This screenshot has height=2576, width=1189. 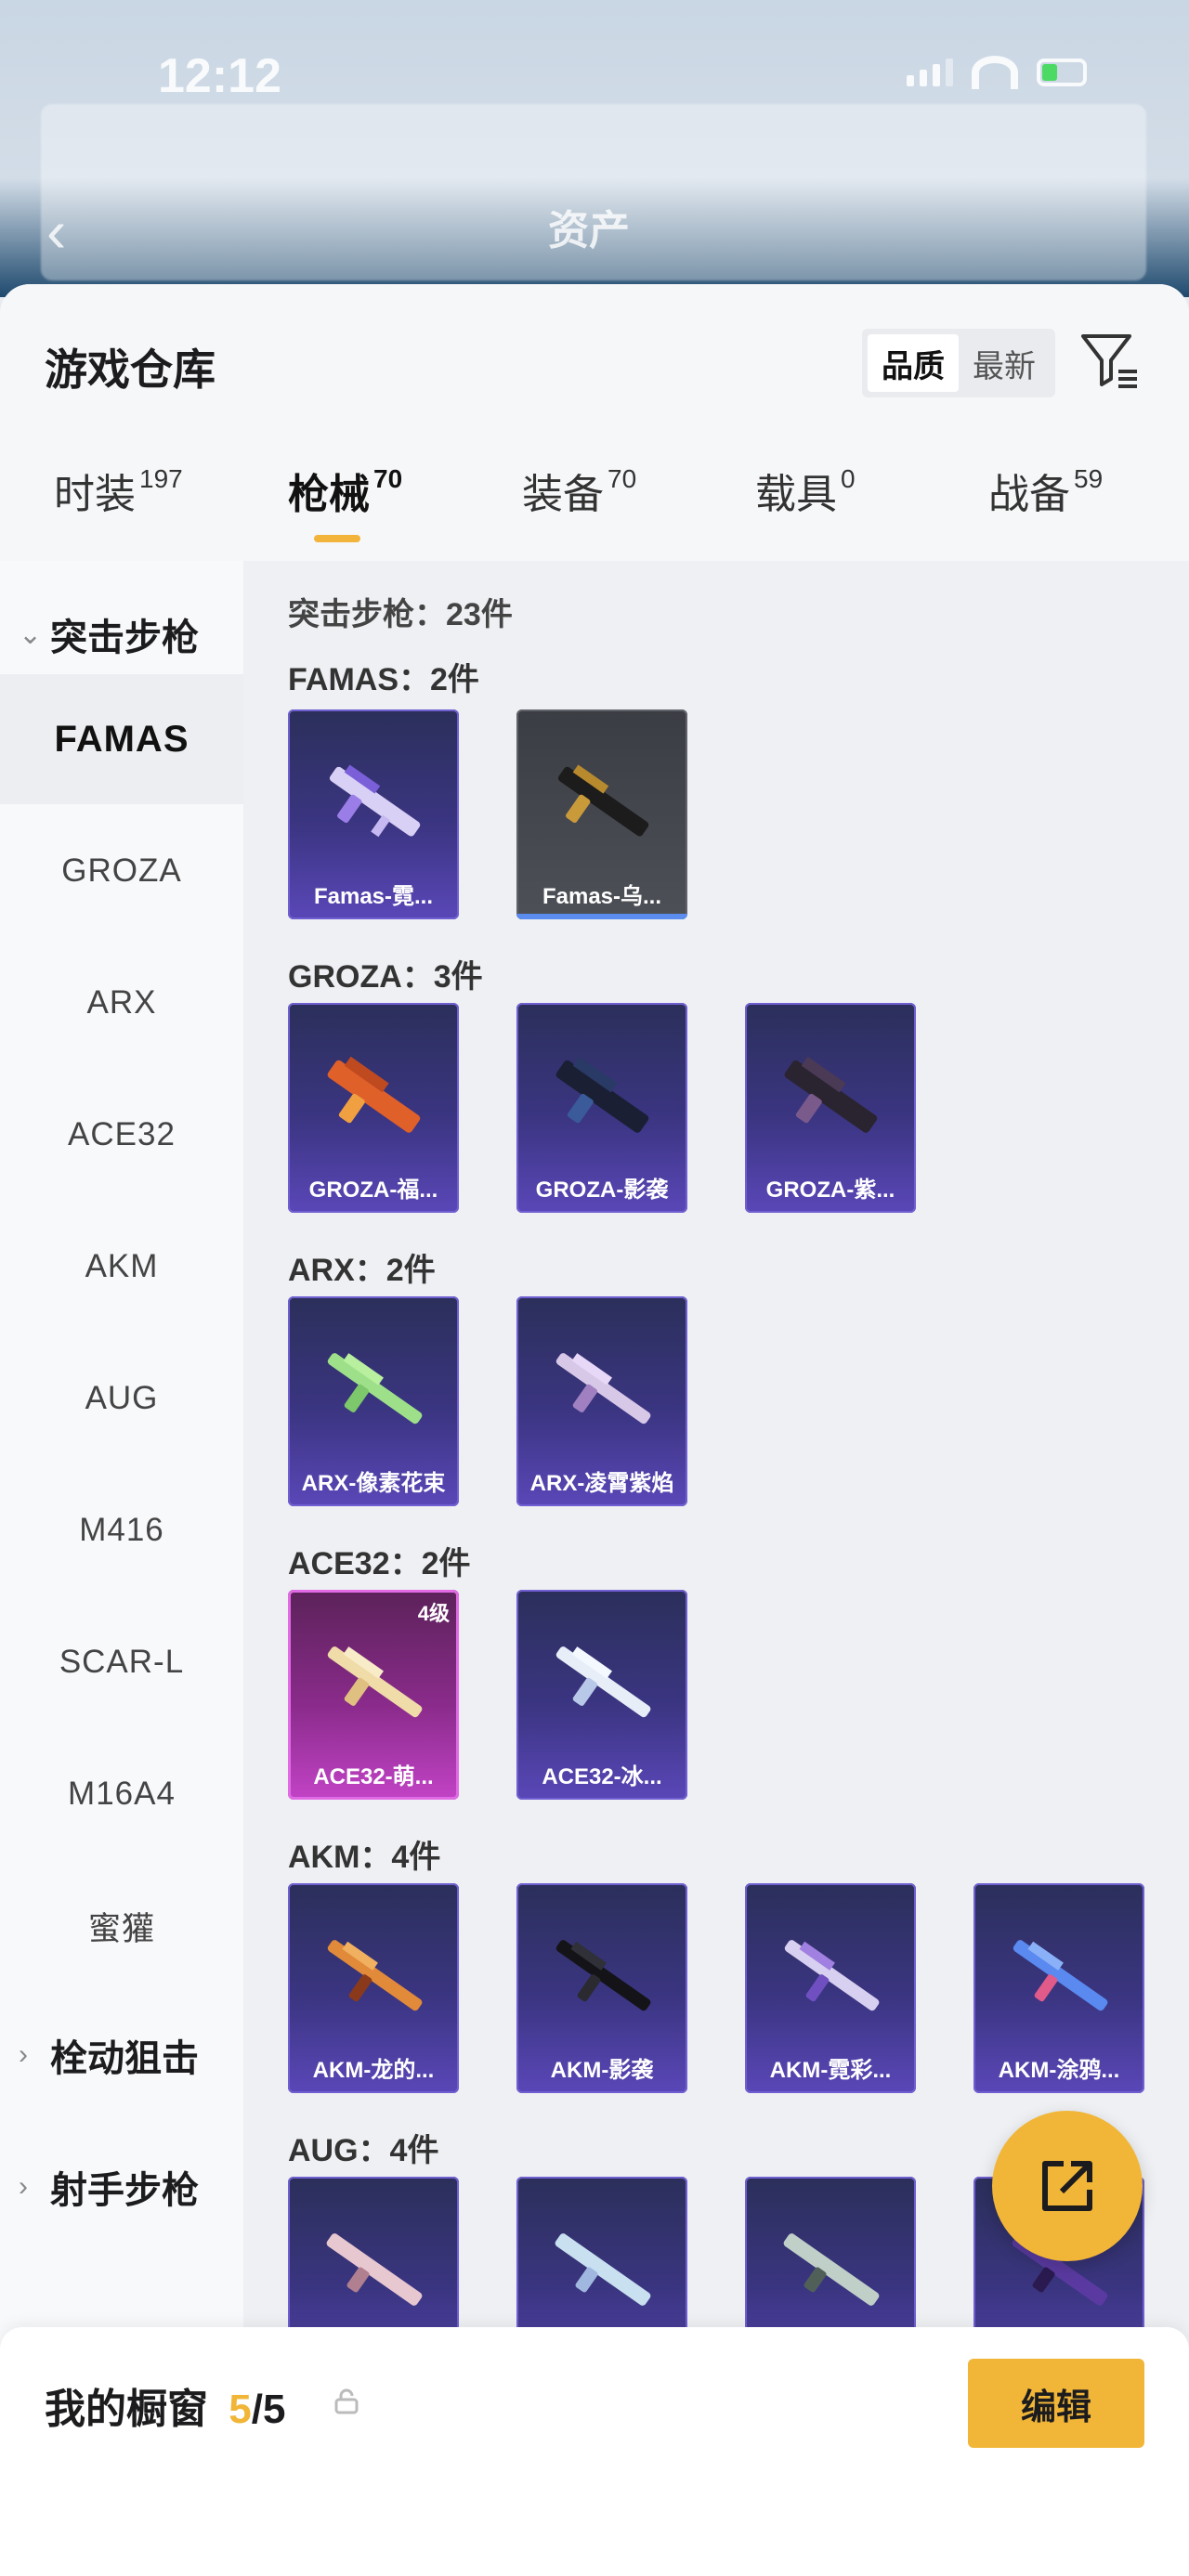 I want to click on weapon-card: GROZA-影袭, so click(x=601, y=1108).